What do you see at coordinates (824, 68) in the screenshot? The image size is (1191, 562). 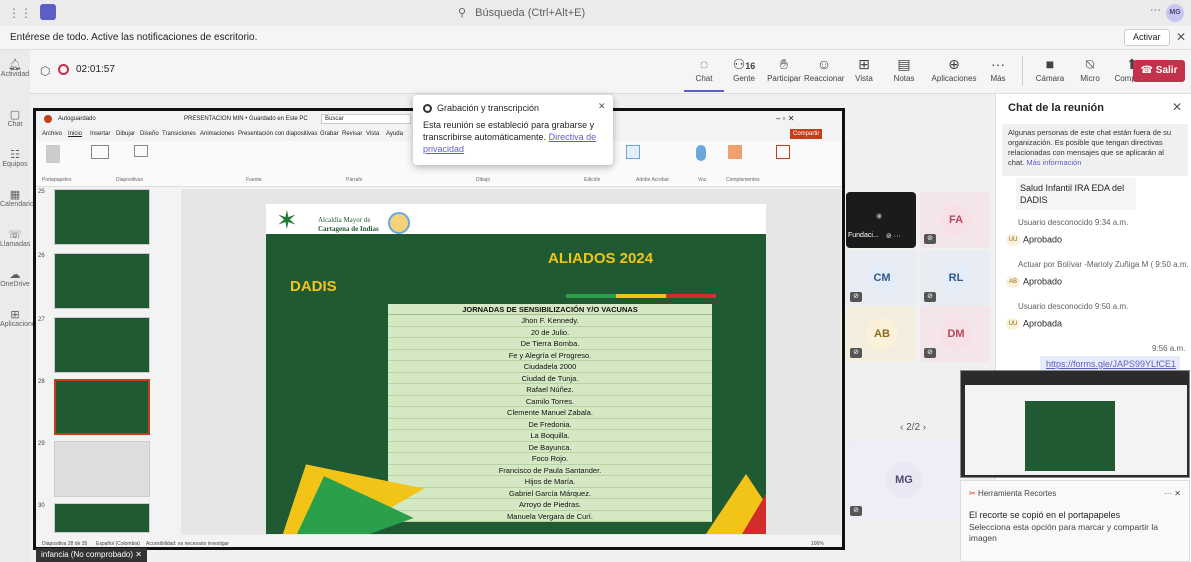 I see `react-button: ☺ Reaccionar` at bounding box center [824, 68].